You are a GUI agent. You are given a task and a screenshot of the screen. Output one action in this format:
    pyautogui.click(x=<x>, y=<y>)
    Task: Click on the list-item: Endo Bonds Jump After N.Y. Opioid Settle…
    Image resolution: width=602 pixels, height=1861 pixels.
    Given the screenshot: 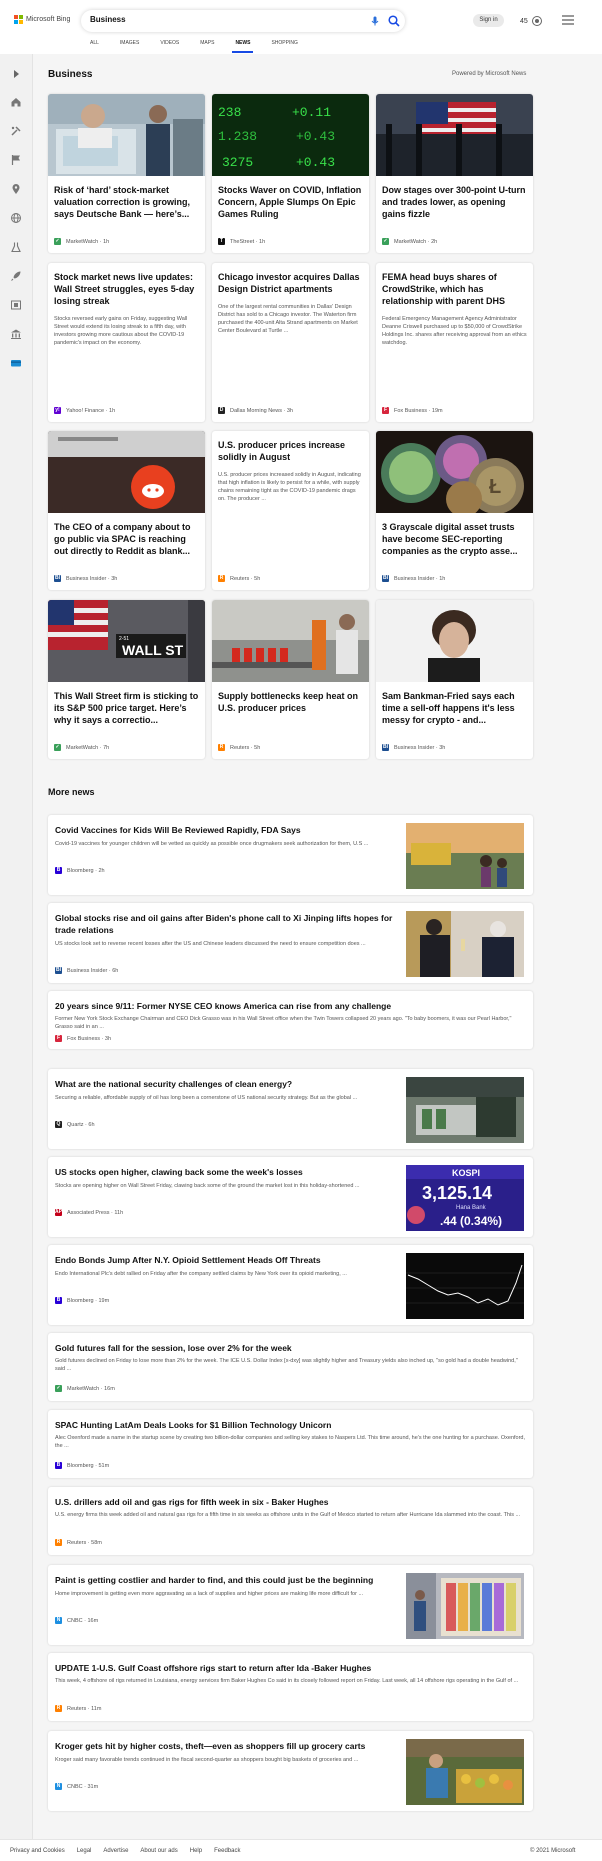 What is the action you would take?
    pyautogui.click(x=290, y=1285)
    